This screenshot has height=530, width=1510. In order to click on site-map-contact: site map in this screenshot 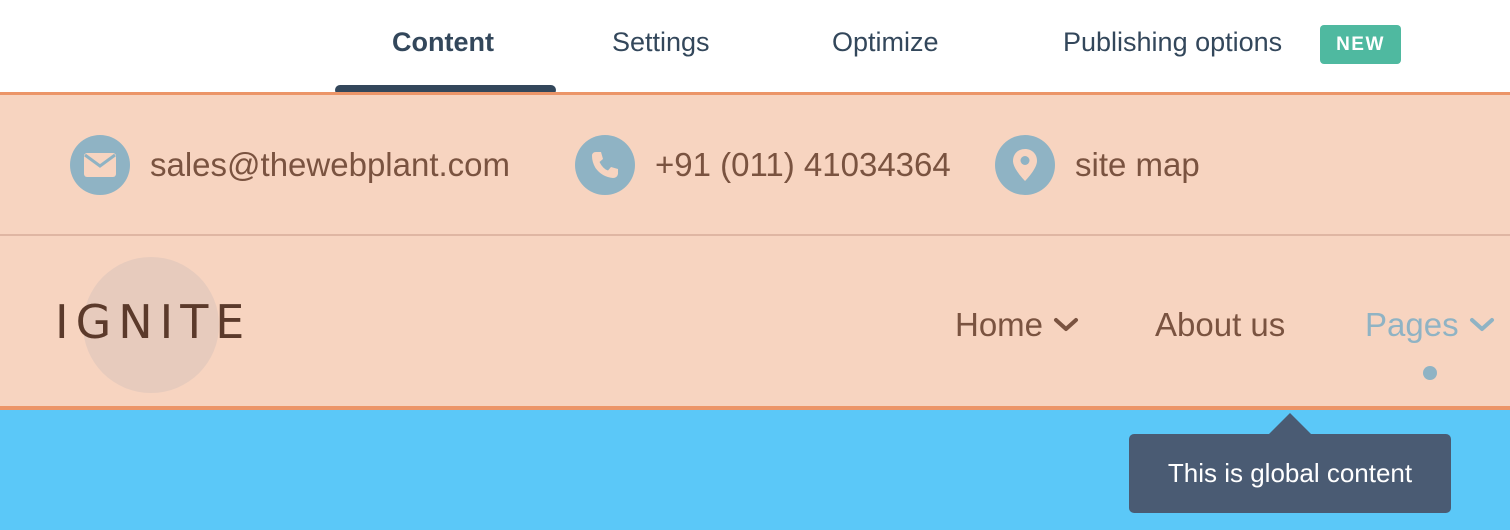, I will do `click(1097, 165)`.